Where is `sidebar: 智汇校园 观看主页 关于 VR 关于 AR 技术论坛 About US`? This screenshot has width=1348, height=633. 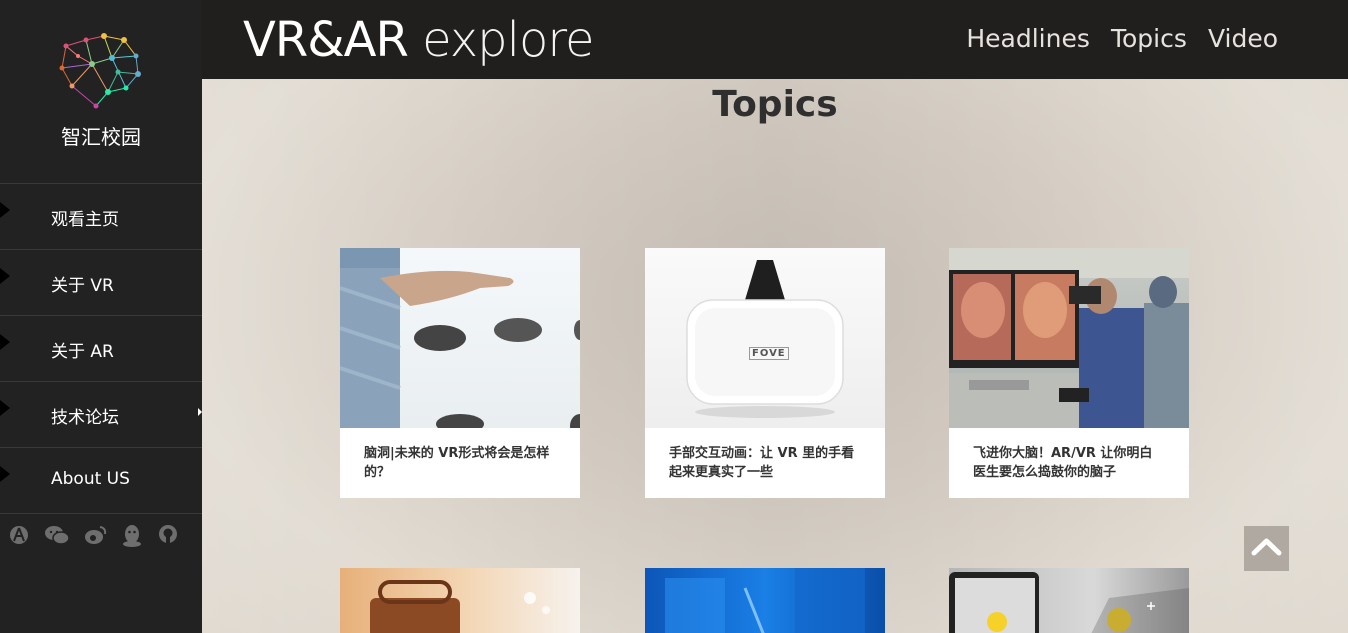 sidebar: 智汇校园 观看主页 关于 VR 关于 AR 技术论坛 About US is located at coordinates (101, 316).